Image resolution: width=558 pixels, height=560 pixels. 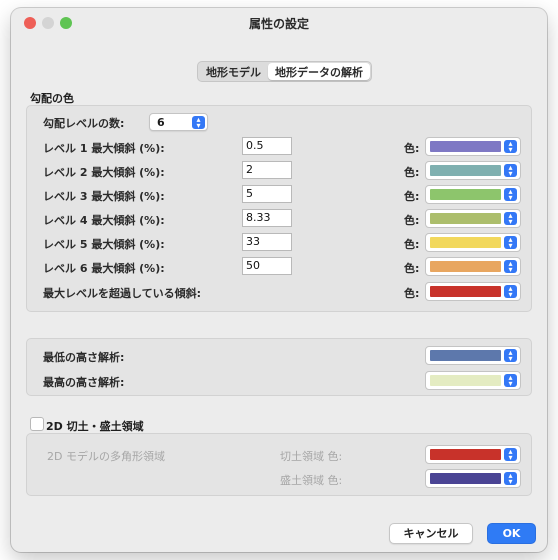 What do you see at coordinates (104, 220) in the screenshot?
I see `level-4-label: レベル 4 最大傾斜 (%):` at bounding box center [104, 220].